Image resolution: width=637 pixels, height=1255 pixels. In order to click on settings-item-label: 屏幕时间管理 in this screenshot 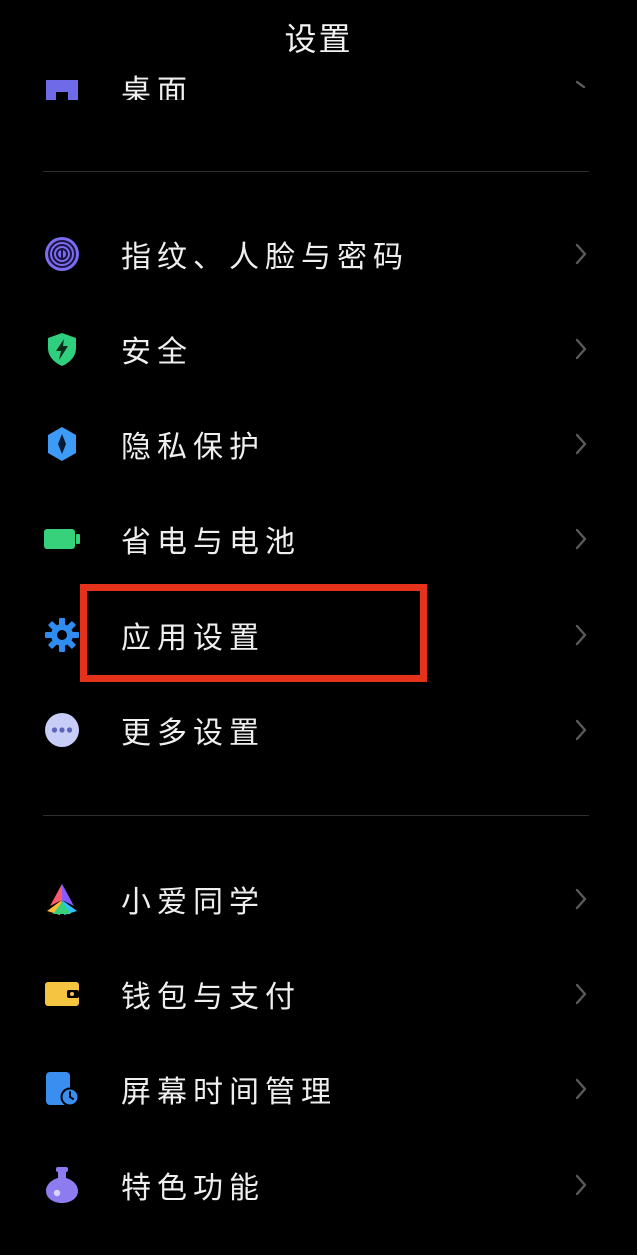, I will do `click(229, 1092)`.